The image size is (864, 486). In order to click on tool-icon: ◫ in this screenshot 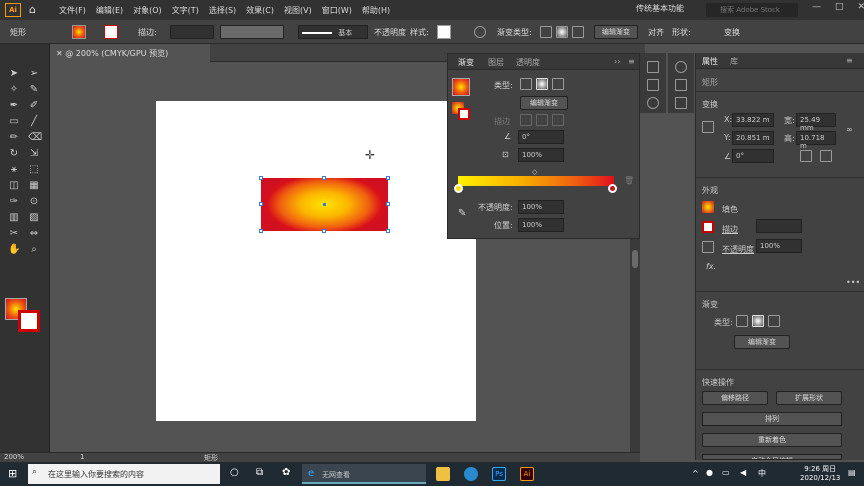, I will do `click(14, 186)`.